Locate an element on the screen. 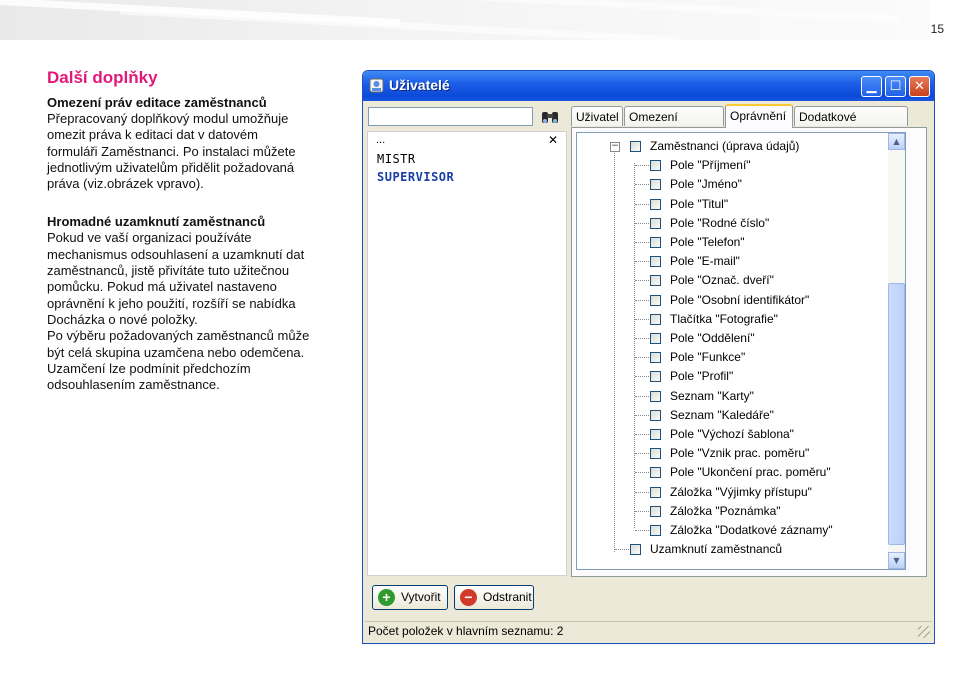 This screenshot has height=692, width=960. block2-line: být celá skupina uzamčena nebo odemčena. is located at coordinates (176, 352).